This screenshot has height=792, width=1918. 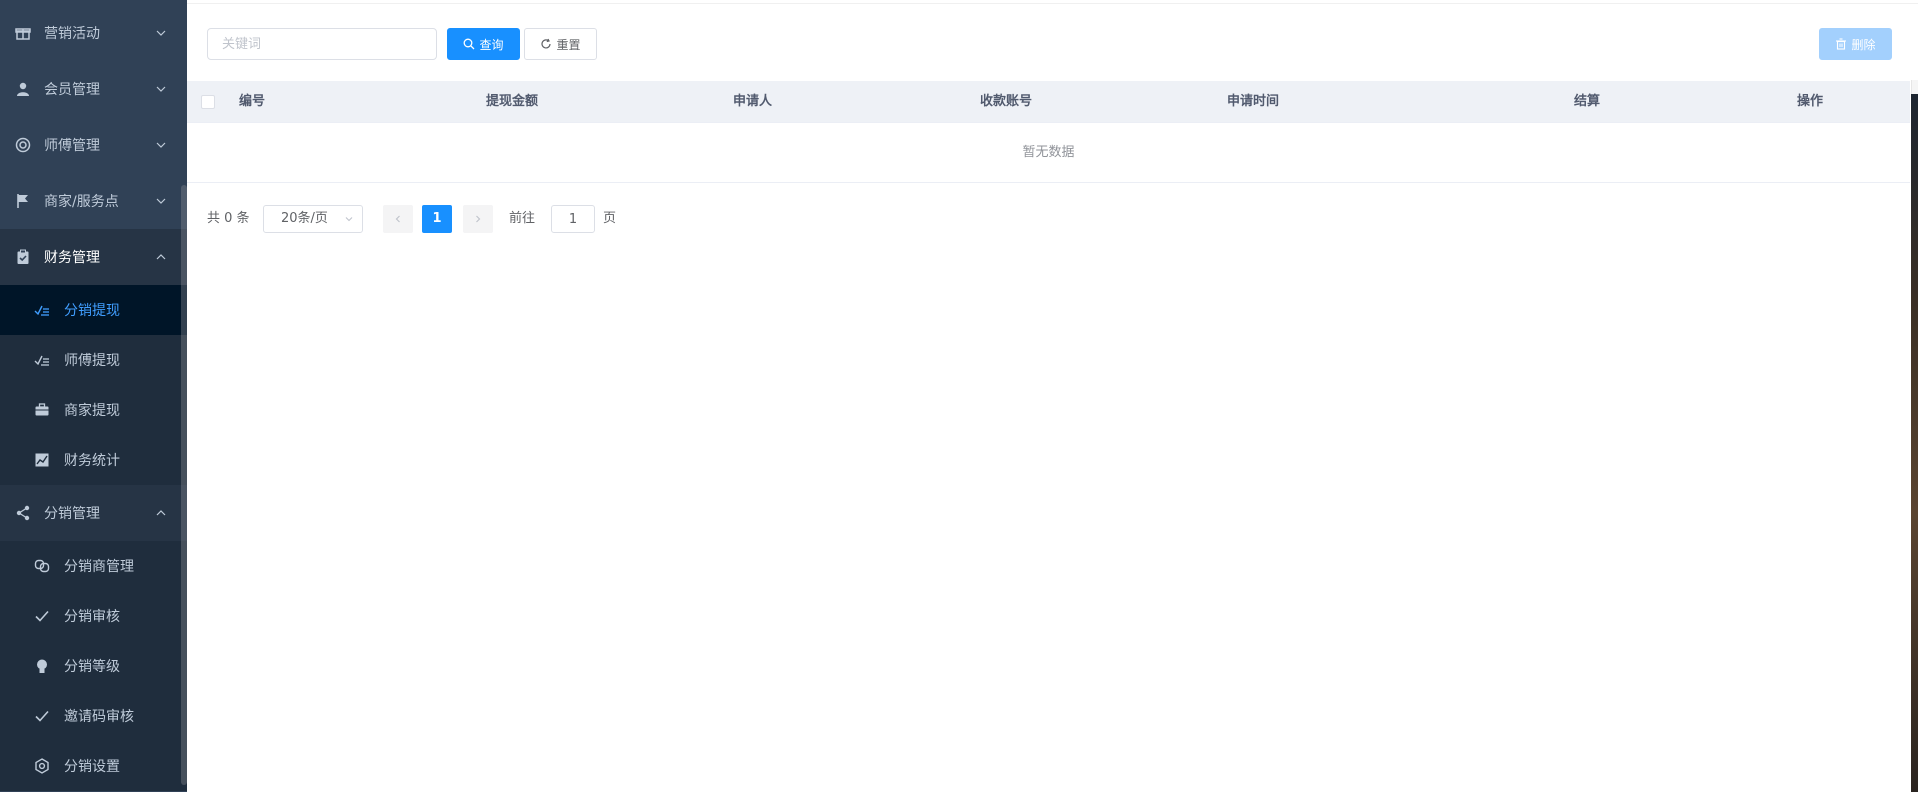 What do you see at coordinates (42, 410) in the screenshot?
I see `briefcase-icon` at bounding box center [42, 410].